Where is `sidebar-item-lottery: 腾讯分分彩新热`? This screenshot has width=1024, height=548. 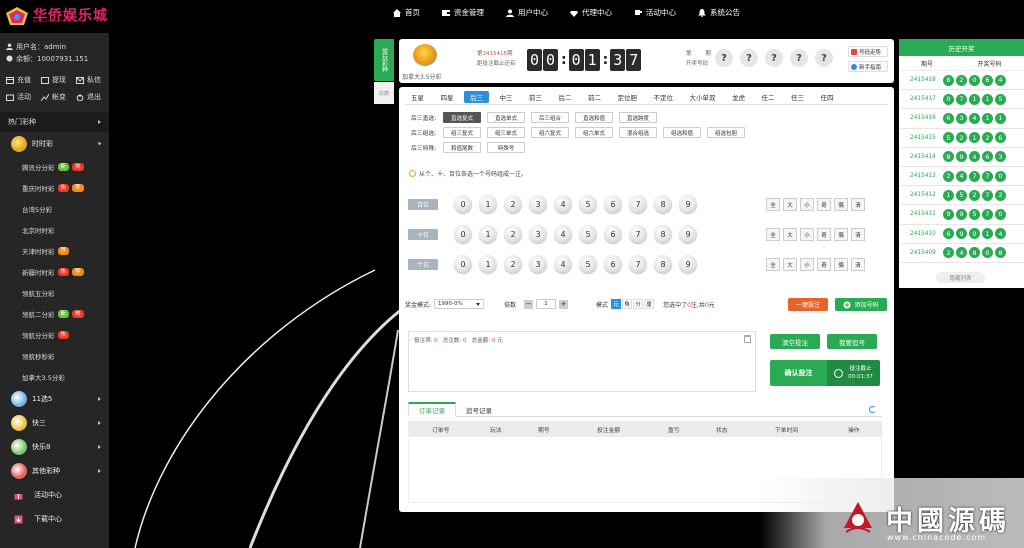
sidebar-item-lottery: 腾讯分分彩新热 is located at coordinates (54, 166).